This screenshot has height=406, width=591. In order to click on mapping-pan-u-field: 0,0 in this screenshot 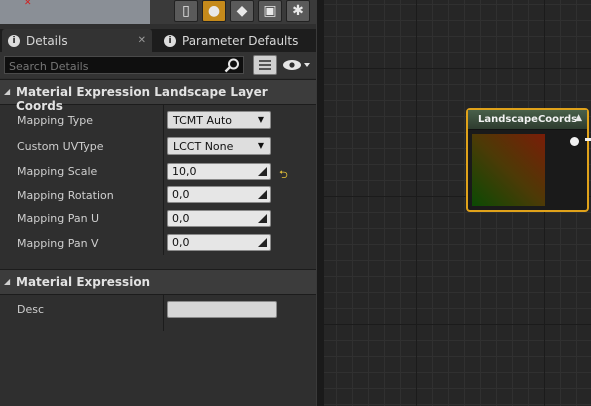, I will do `click(219, 218)`.